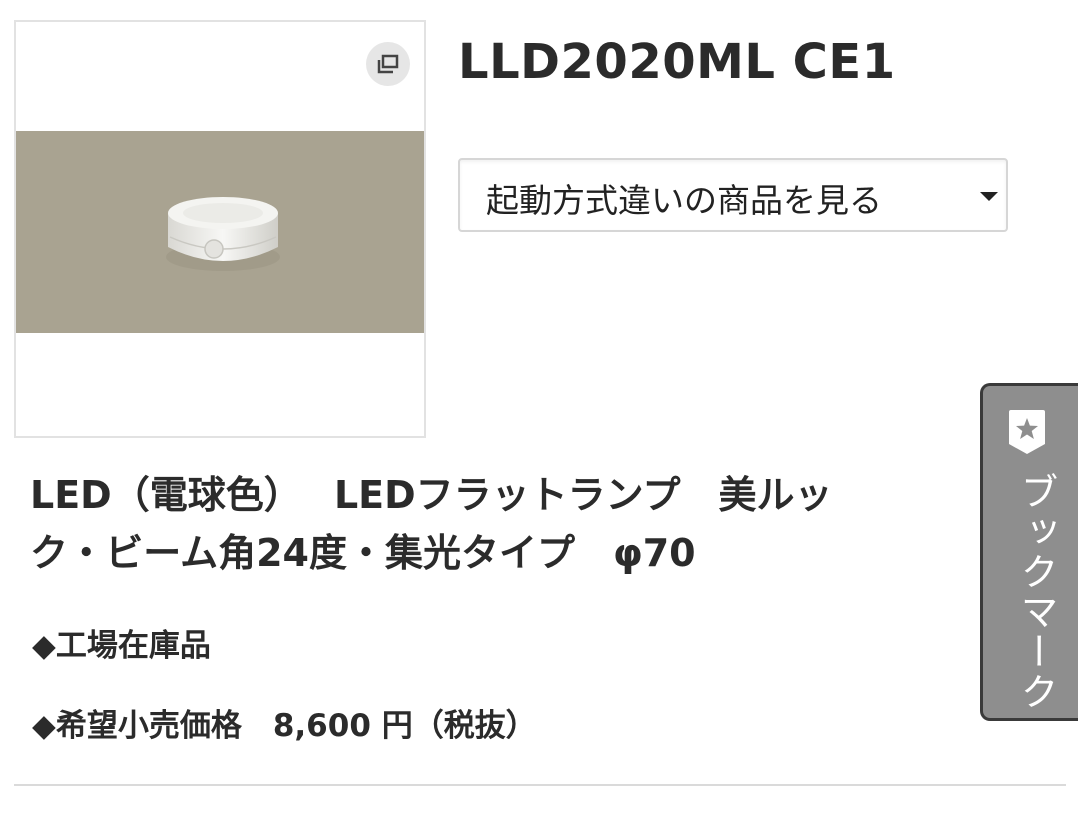  Describe the element at coordinates (431, 495) in the screenshot. I see `product-name-line-1: LED（電球色） LEDフラットランプ 美ルッ` at that location.